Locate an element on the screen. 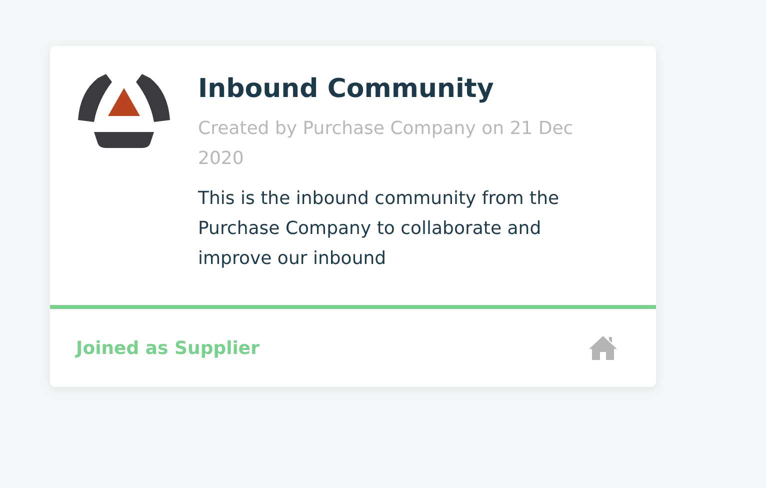 This screenshot has height=488, width=766. membership-status: Joined as Supplier is located at coordinates (168, 348).